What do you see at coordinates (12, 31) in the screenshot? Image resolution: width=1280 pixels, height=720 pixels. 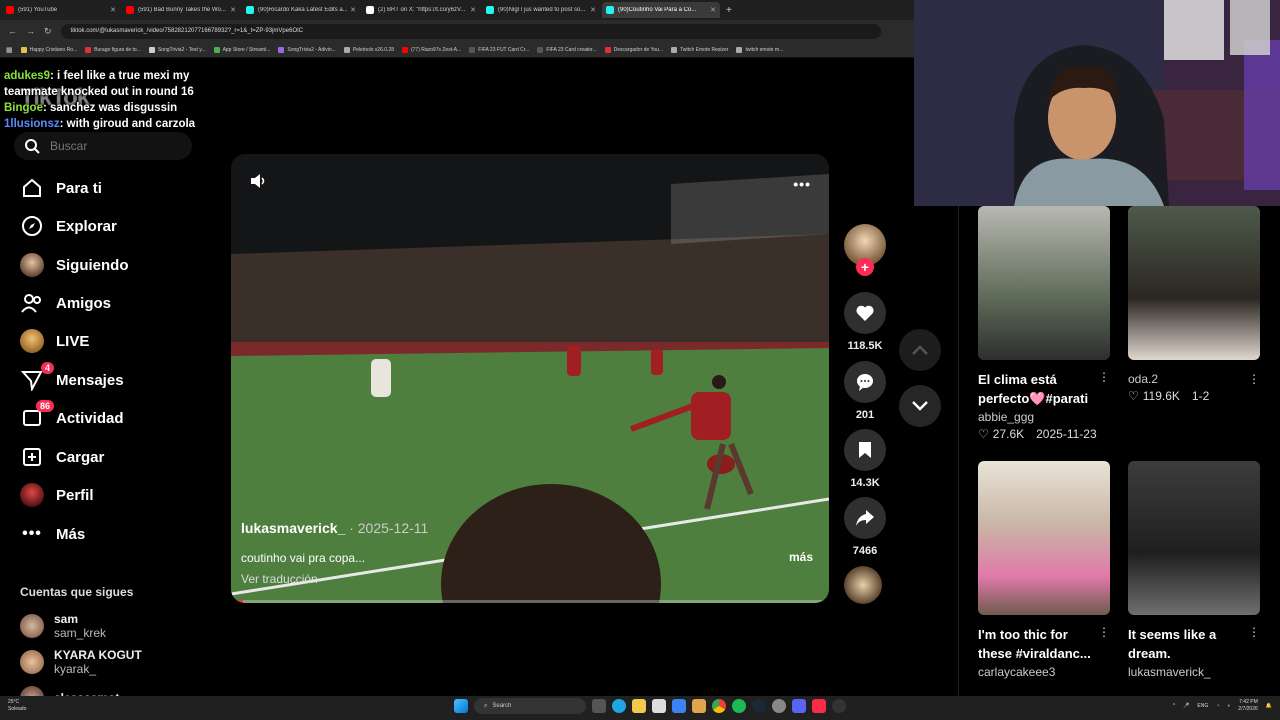 I see `back-icon: ←` at bounding box center [12, 31].